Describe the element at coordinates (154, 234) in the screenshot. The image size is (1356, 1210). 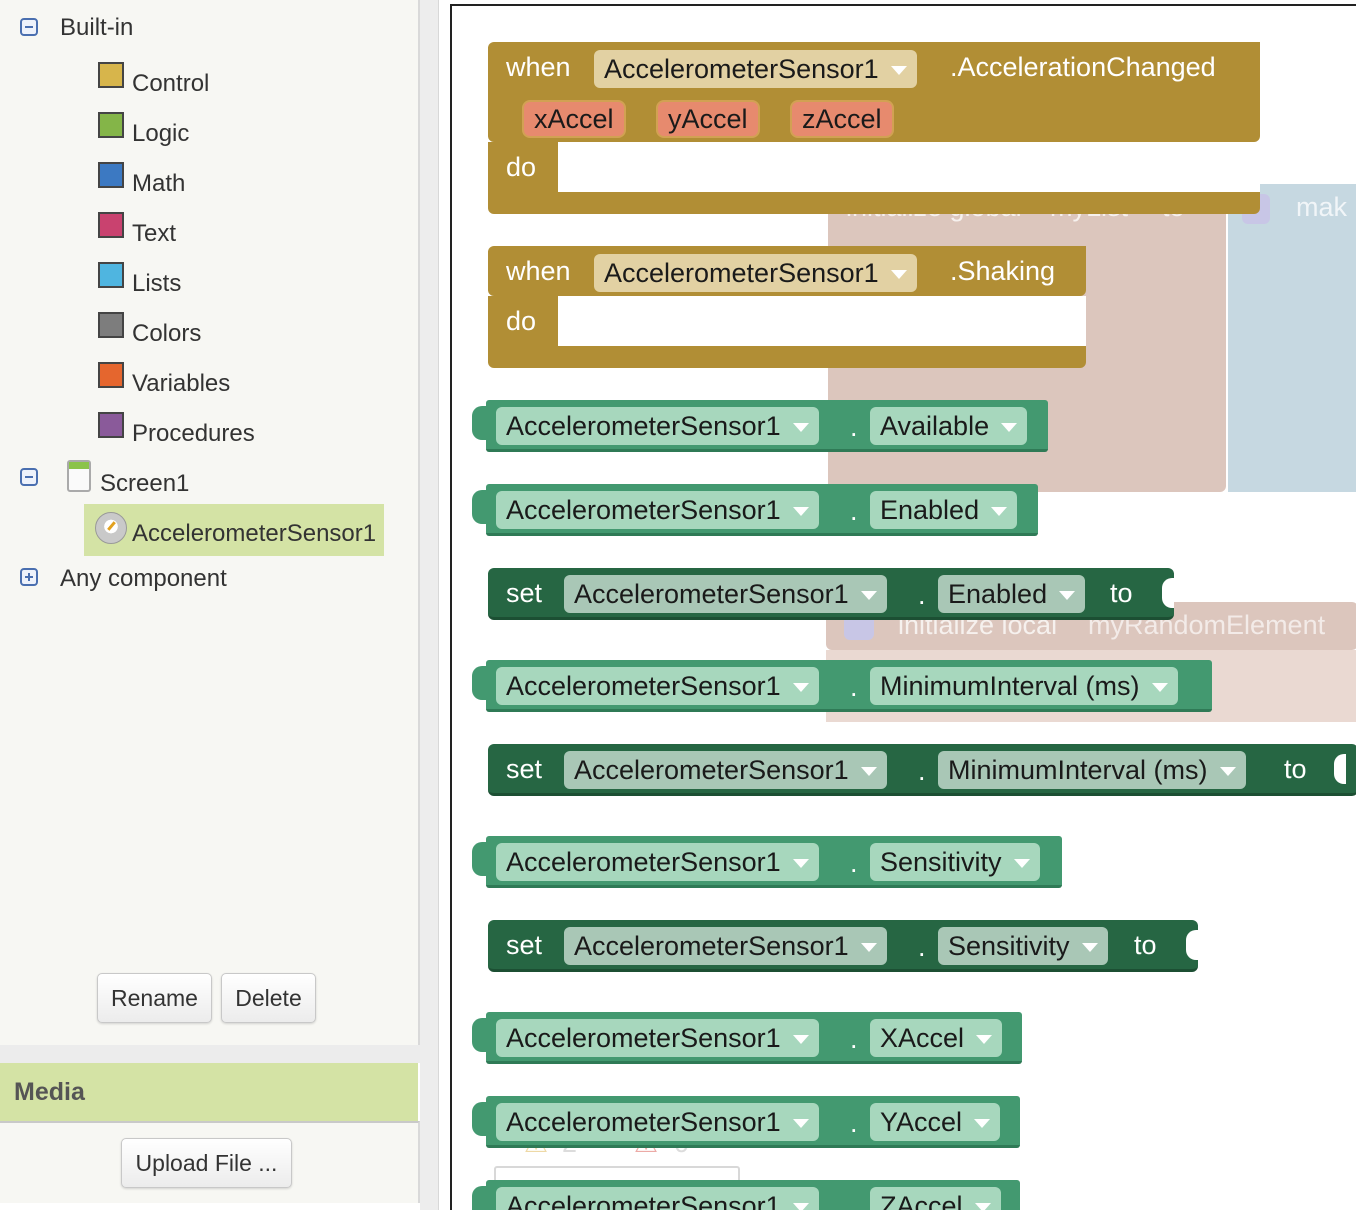
I see `category-text: Text` at that location.